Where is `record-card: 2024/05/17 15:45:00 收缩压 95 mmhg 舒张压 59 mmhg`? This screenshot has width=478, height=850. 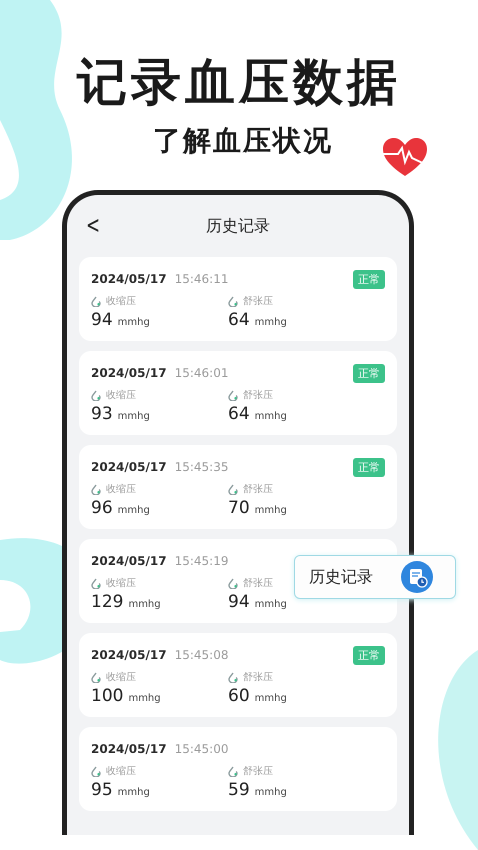 record-card: 2024/05/17 15:45:00 收缩压 95 mmhg 舒张压 59 mmhg is located at coordinates (238, 769).